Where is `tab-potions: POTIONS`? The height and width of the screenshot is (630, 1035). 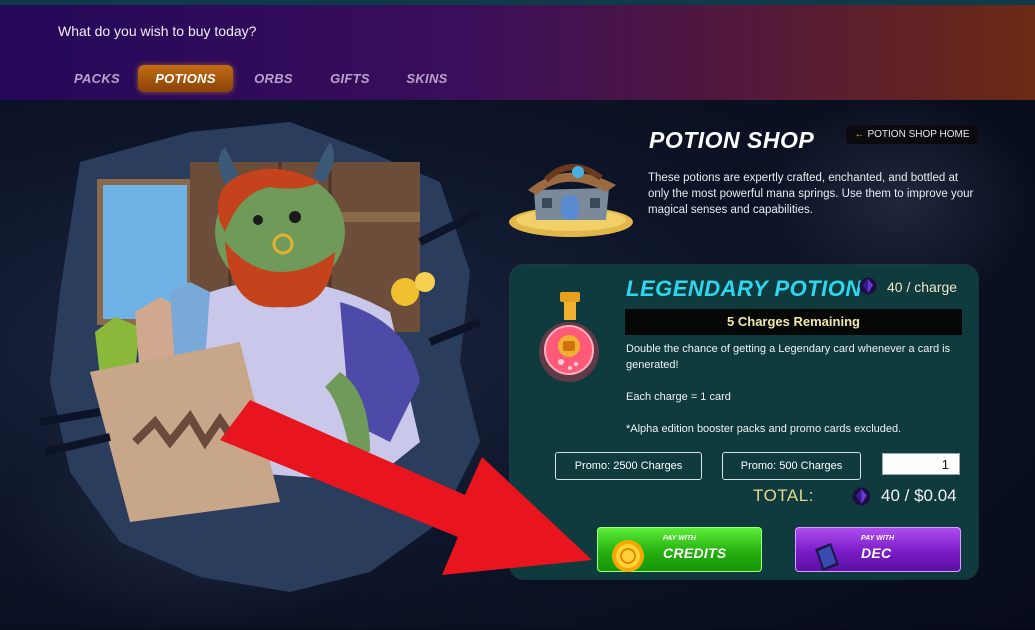
tab-potions: POTIONS is located at coordinates (185, 78).